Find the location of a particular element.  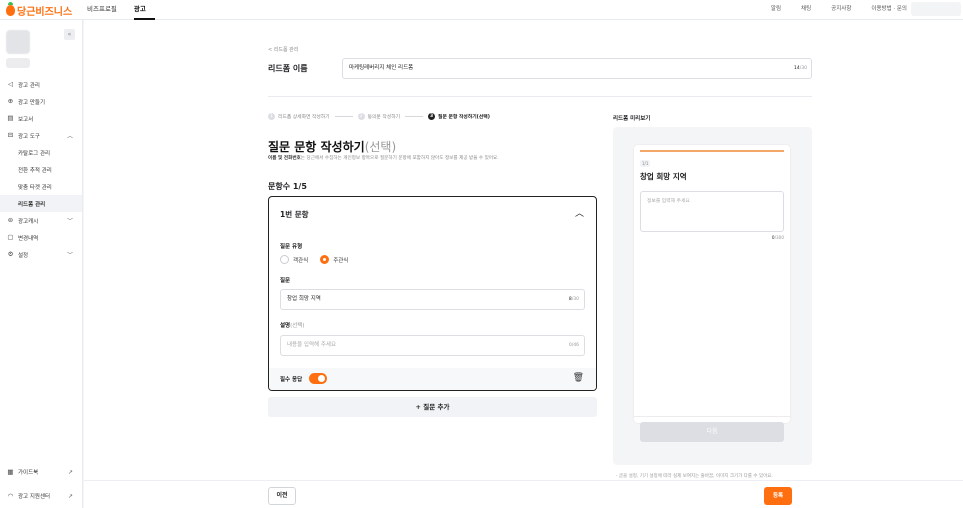

divider is located at coordinates (540, 96).